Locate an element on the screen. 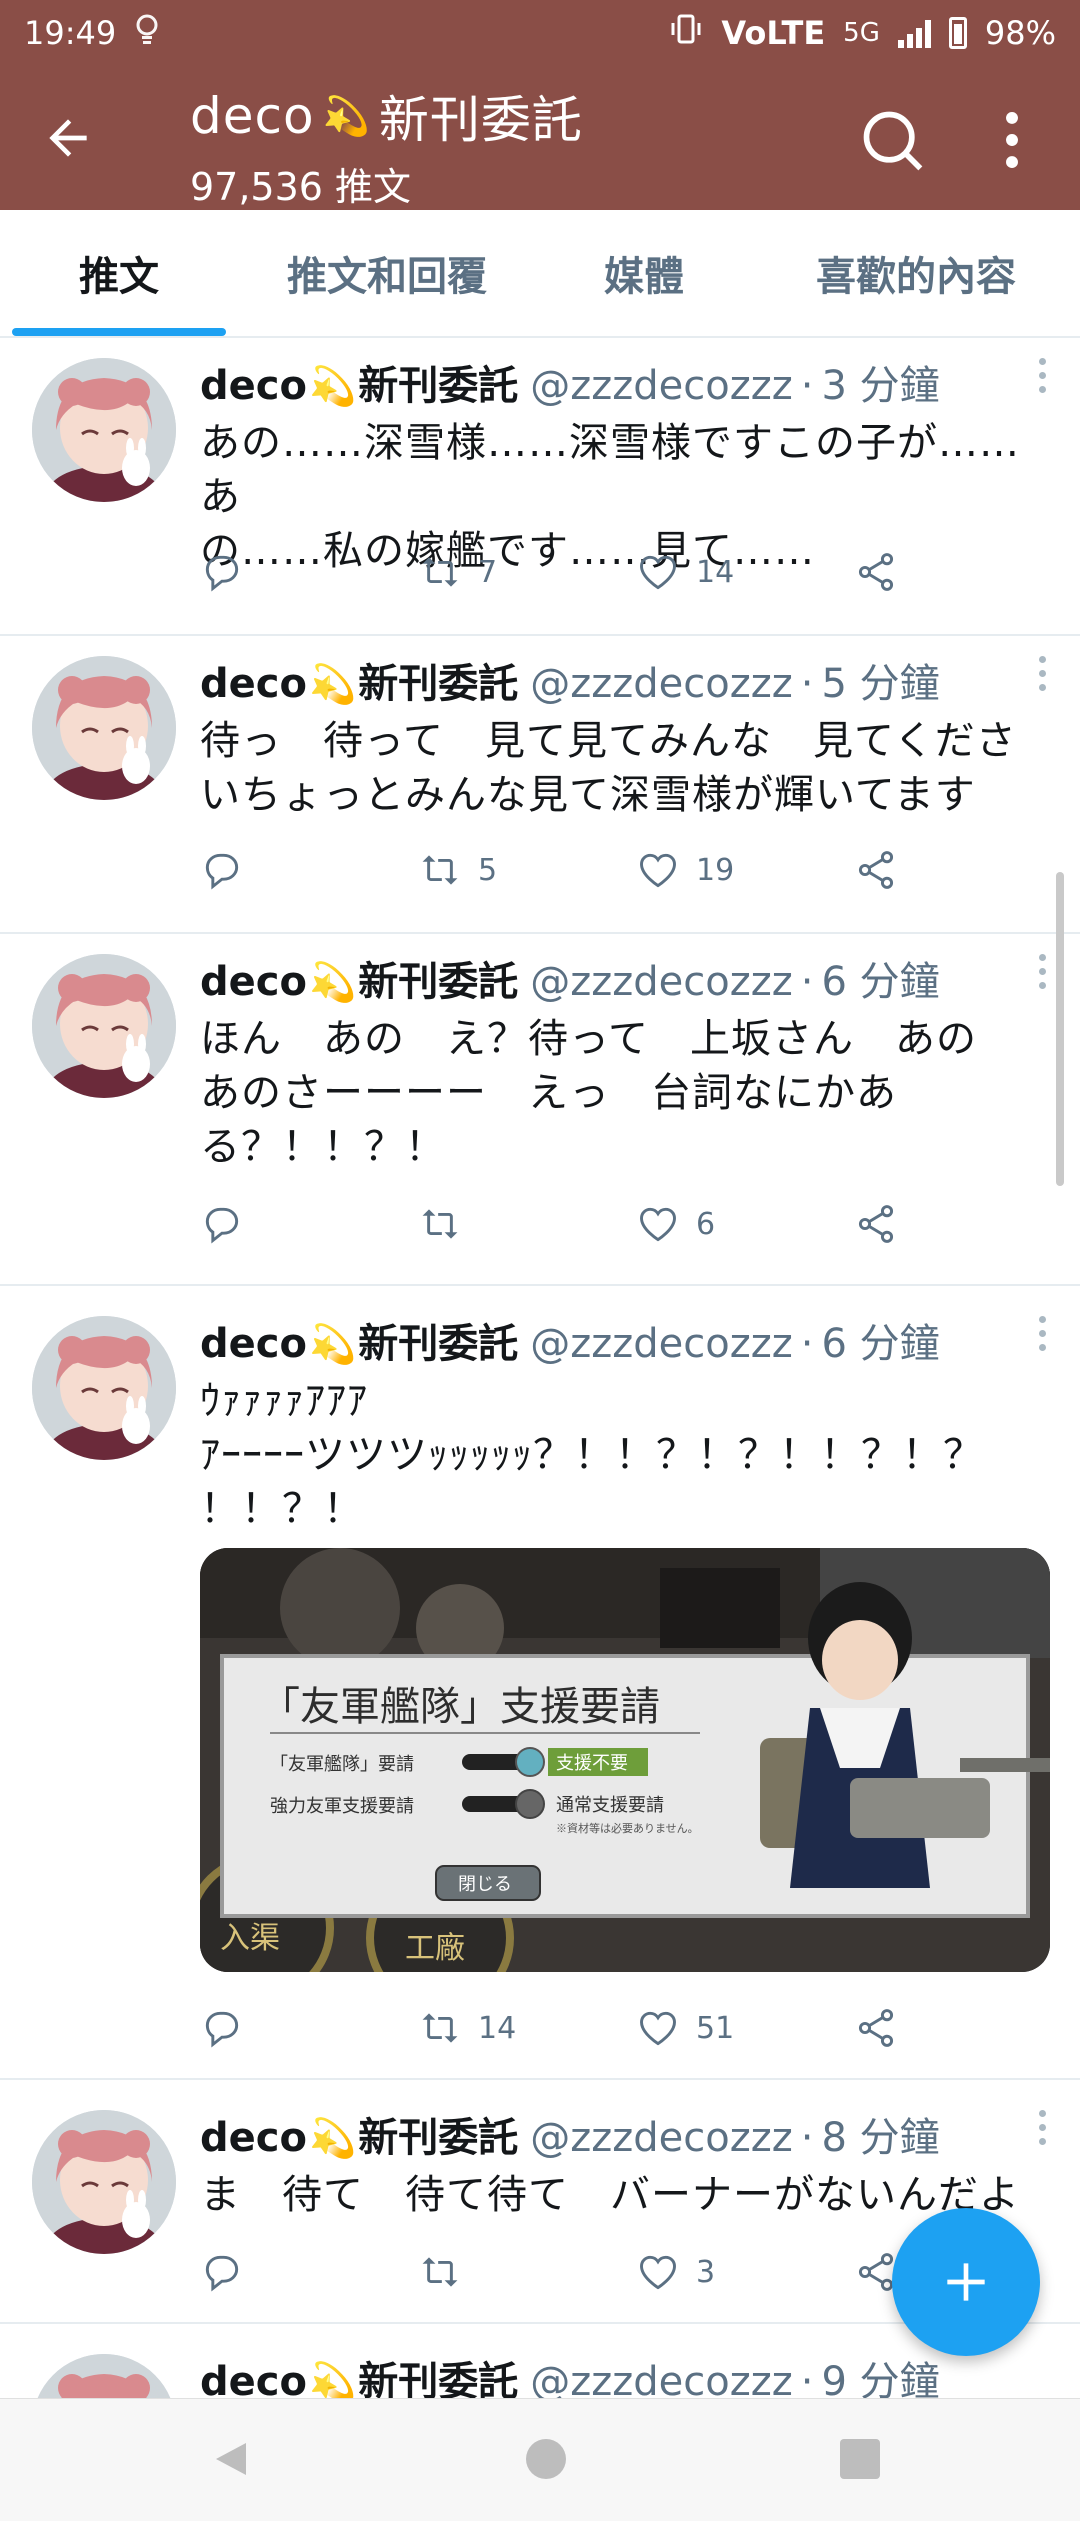 Image resolution: width=1080 pixels, height=2524 pixels. tweet-text: ｳｧｧｧｧｱｱｱ ｱｰｰｰｰツツツｯｯｯｯｯ？！！？！？！！？！？ ！！？！ is located at coordinates (592, 1455).